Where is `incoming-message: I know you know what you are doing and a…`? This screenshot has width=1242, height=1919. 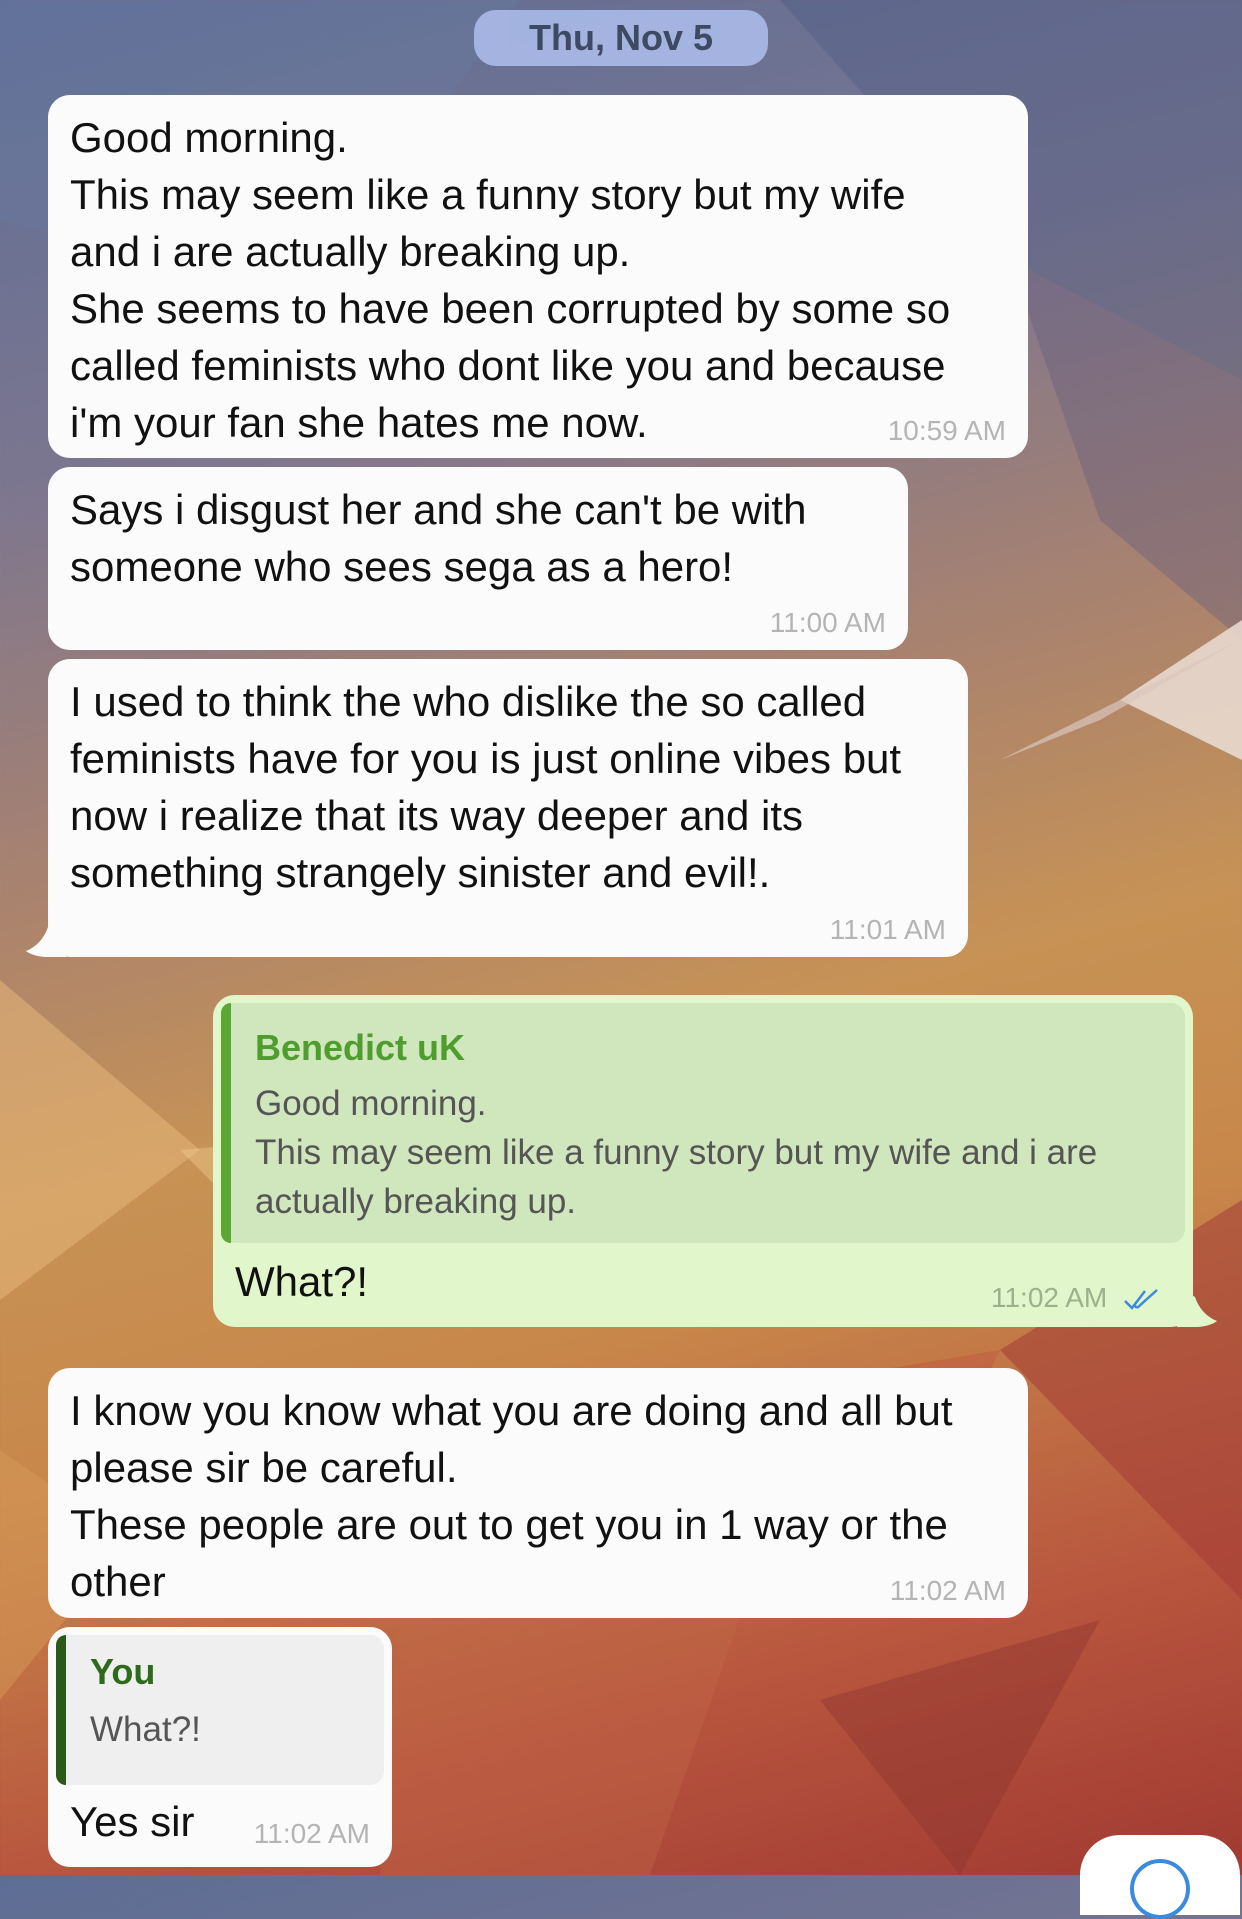 incoming-message: I know you know what you are doing and a… is located at coordinates (538, 1493).